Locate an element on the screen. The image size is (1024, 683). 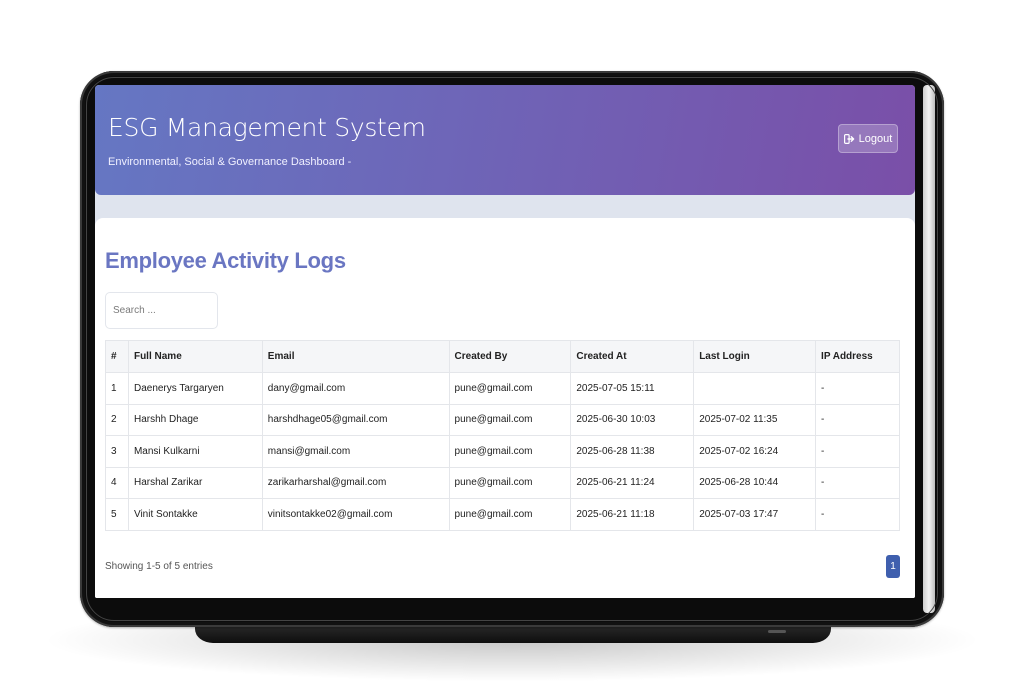
device-stand is located at coordinates (513, 634).